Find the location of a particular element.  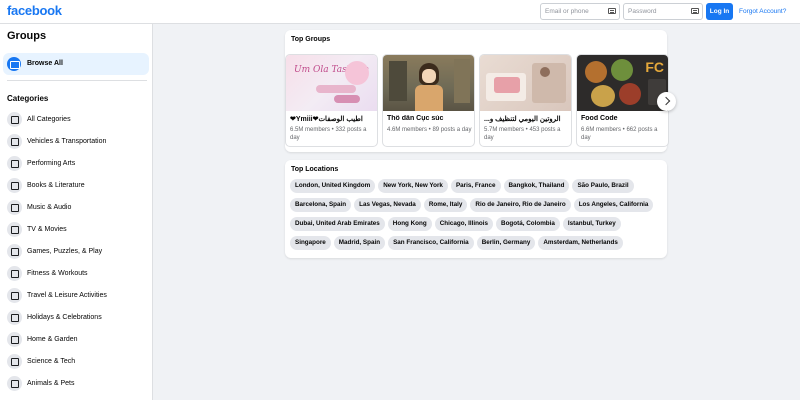

game-controller-icon is located at coordinates (14, 251).